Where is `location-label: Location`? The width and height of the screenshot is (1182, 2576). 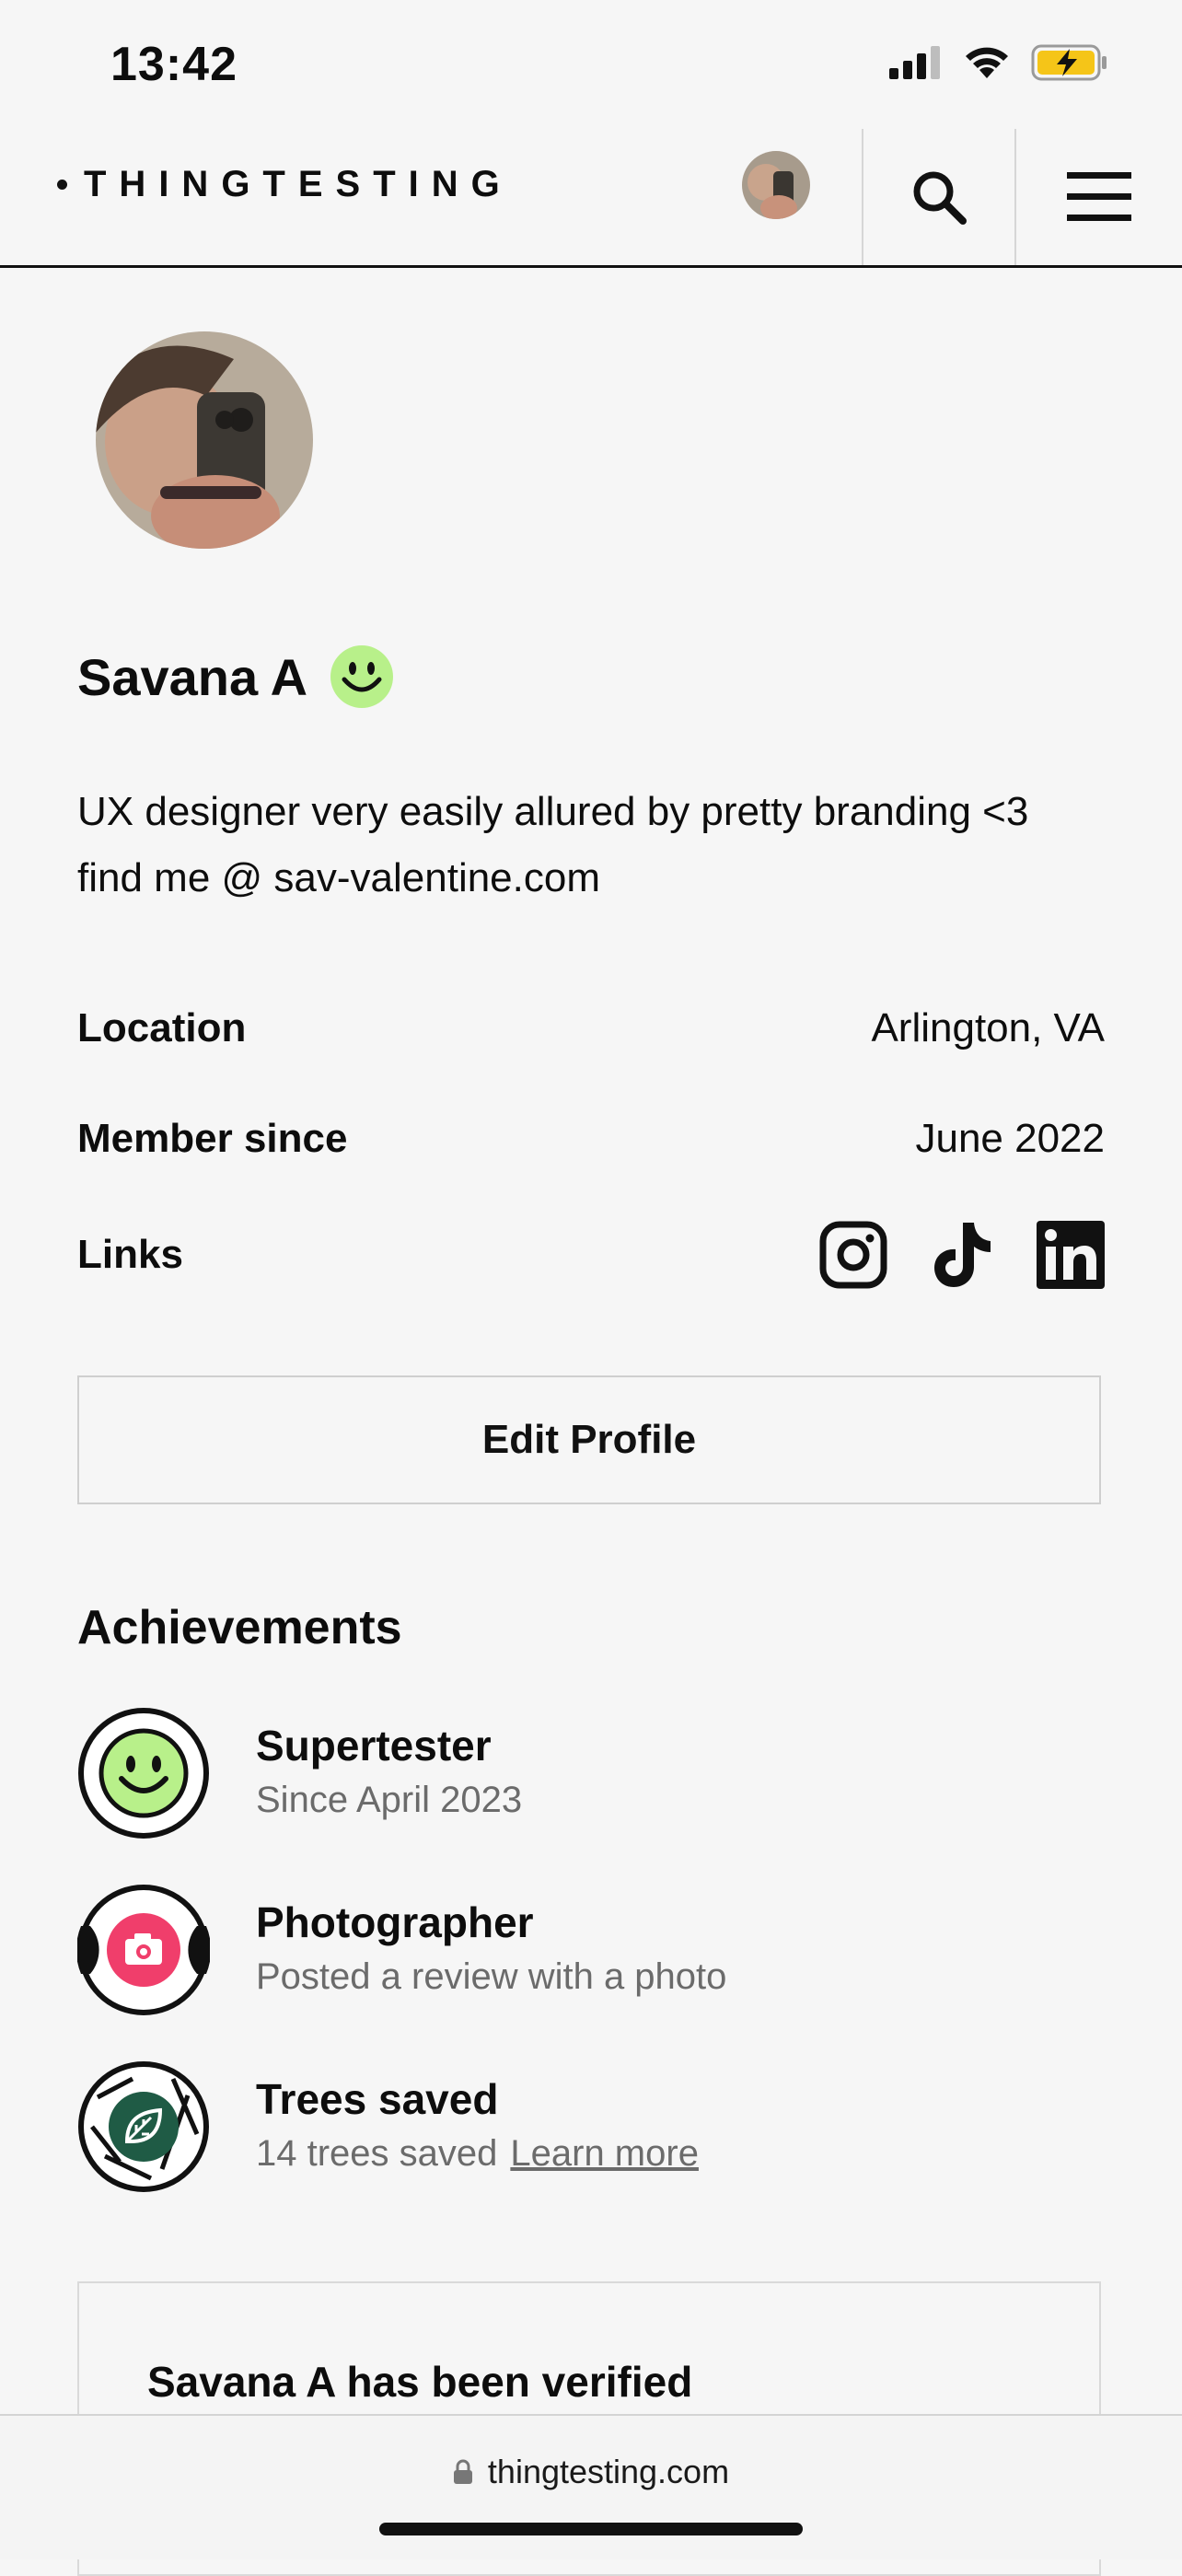 location-label: Location is located at coordinates (162, 1027).